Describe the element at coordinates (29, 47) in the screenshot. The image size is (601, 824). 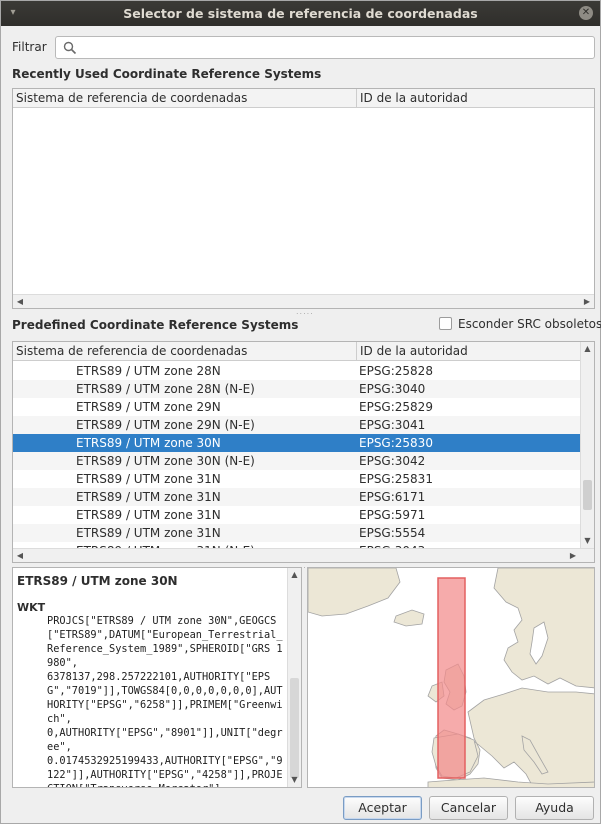
I see `filter-label: Filtrar` at that location.